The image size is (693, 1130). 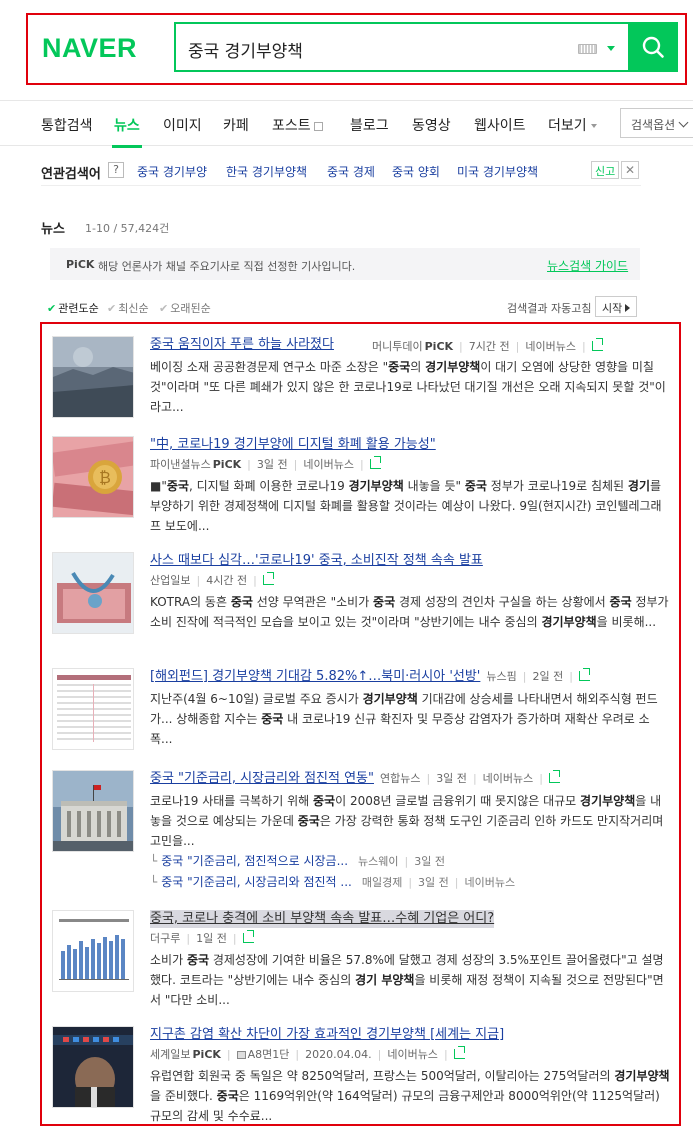 I want to click on related-article-source: 뉴스웨이, so click(x=378, y=861).